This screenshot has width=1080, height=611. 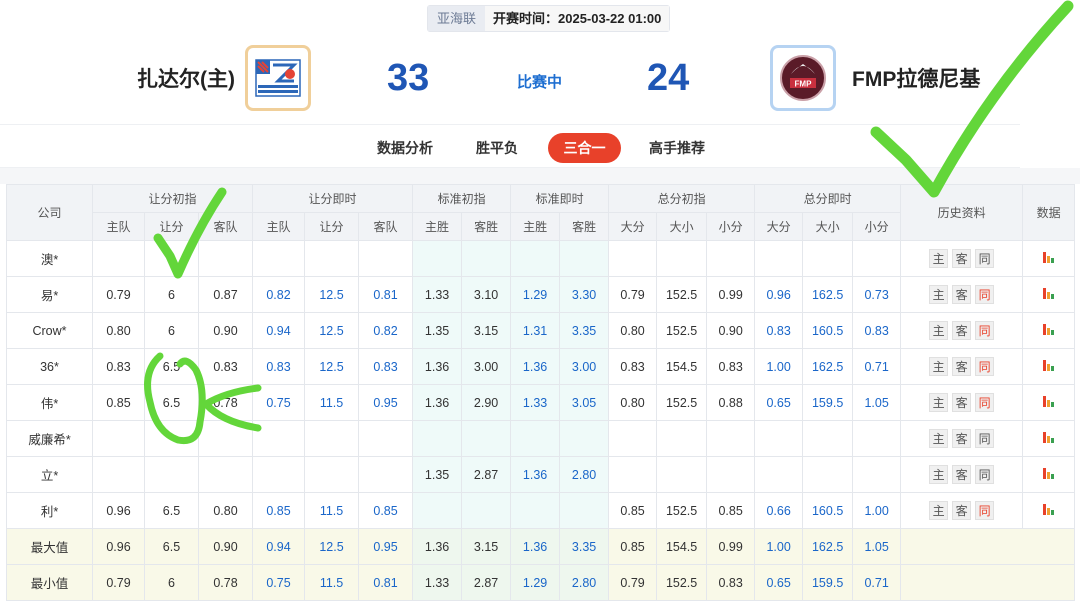 I want to click on away-score: 24, so click(x=668, y=78).